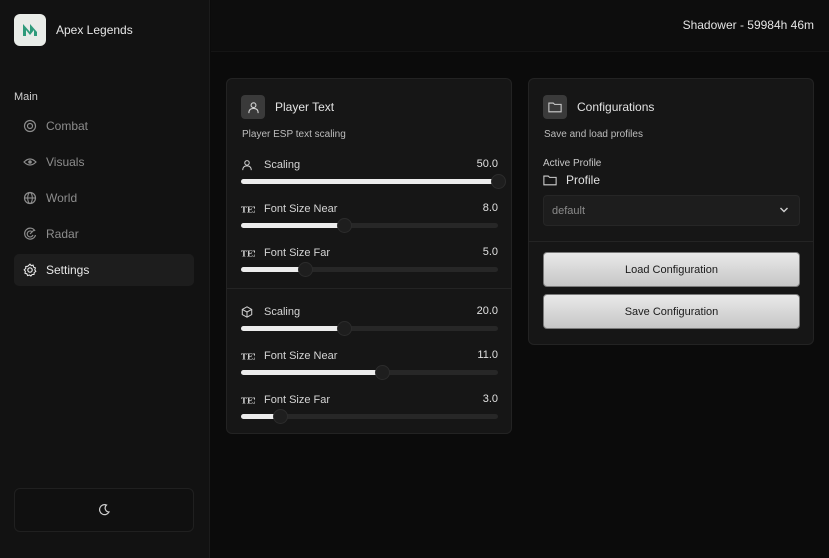  Describe the element at coordinates (30, 30) in the screenshot. I see `app-logo-icon` at that location.